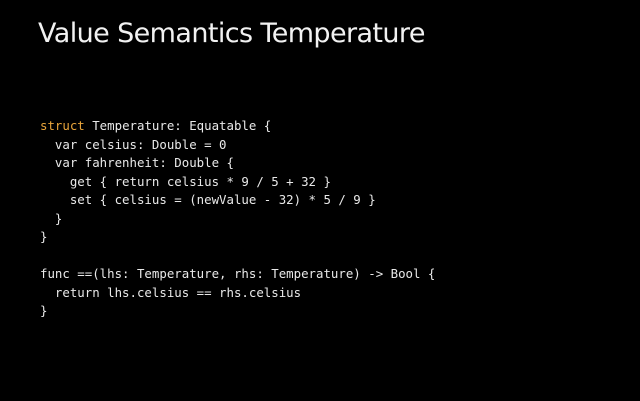  I want to click on code-line-fahrenheit-property: var fahrenheit: Double {, so click(137, 162).